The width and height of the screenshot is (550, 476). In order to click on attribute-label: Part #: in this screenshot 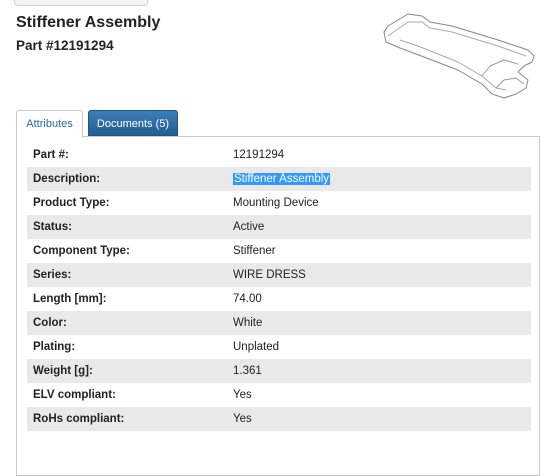, I will do `click(51, 155)`.